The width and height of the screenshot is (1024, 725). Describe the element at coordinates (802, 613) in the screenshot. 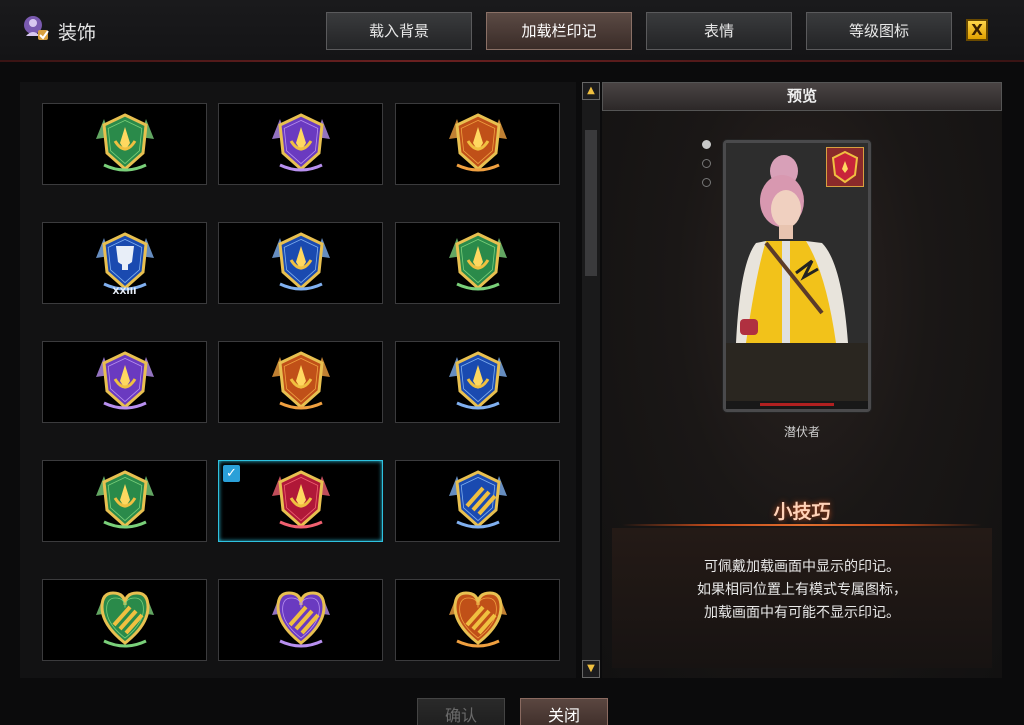

I see `tip-line: 加载画面中有可能不显示印记。` at that location.